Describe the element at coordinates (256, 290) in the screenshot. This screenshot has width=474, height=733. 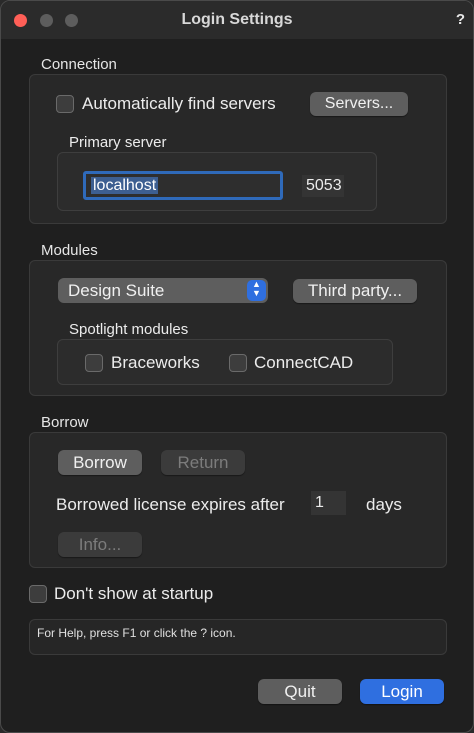
I see `chevron-up-down-icon: ▲ ▼` at that location.